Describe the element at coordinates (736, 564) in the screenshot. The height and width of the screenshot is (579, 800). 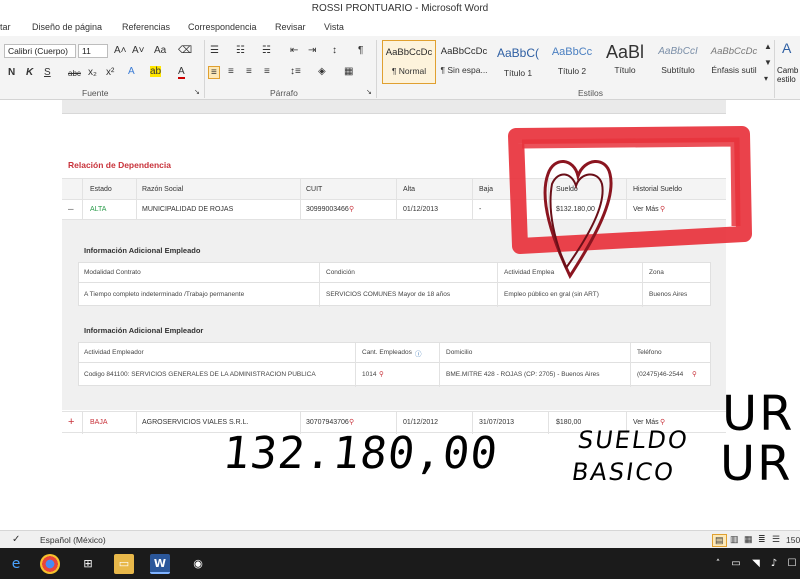
I see `battery-icon: ▭` at that location.